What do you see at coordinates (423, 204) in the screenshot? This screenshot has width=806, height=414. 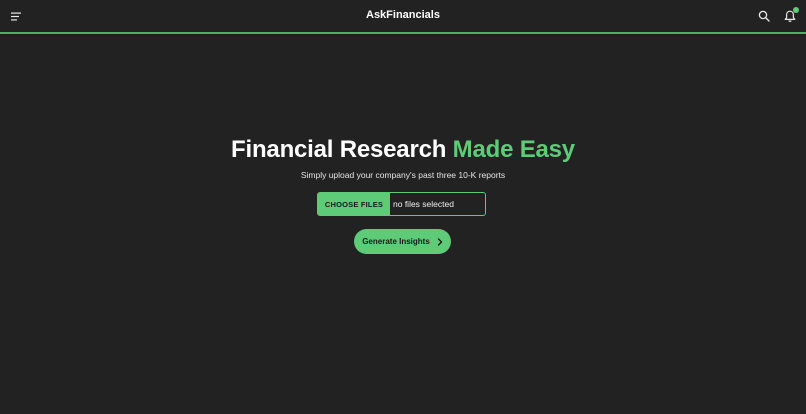 I see `file-status-text: no files selected` at bounding box center [423, 204].